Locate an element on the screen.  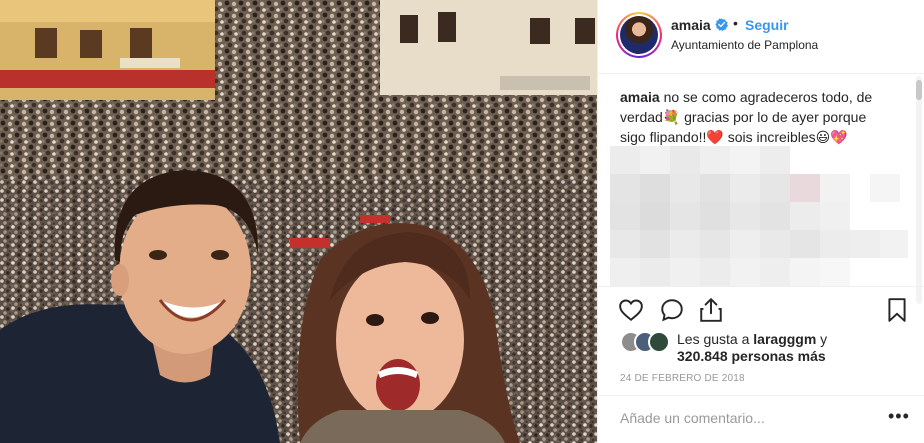
share-icon is located at coordinates (711, 310).